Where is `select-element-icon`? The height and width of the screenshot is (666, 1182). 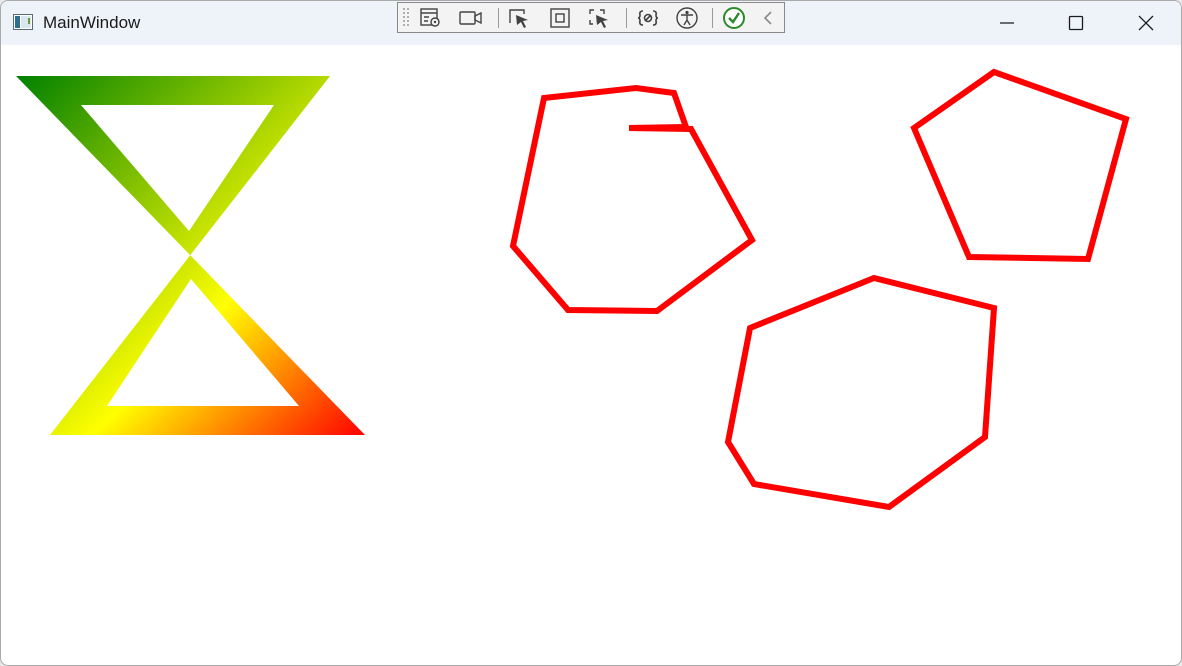
select-element-icon is located at coordinates (518, 18).